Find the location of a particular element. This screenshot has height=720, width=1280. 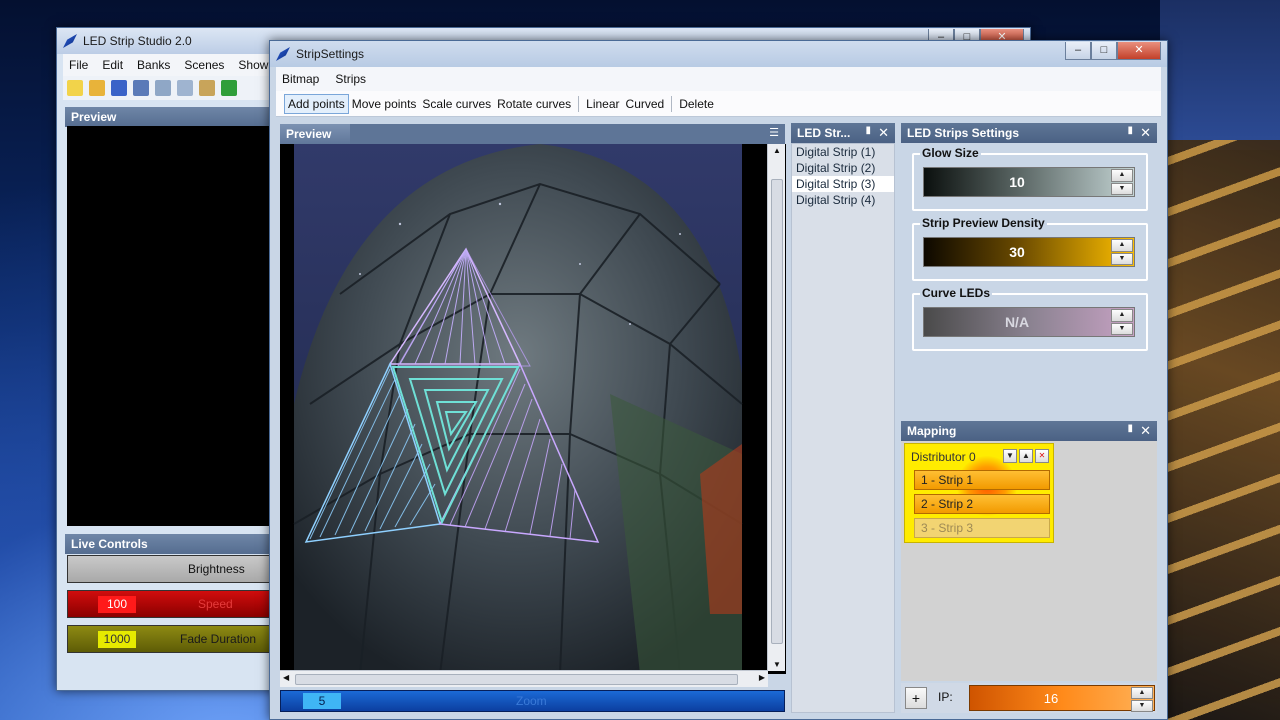

studio-toolbar is located at coordinates (168, 88).